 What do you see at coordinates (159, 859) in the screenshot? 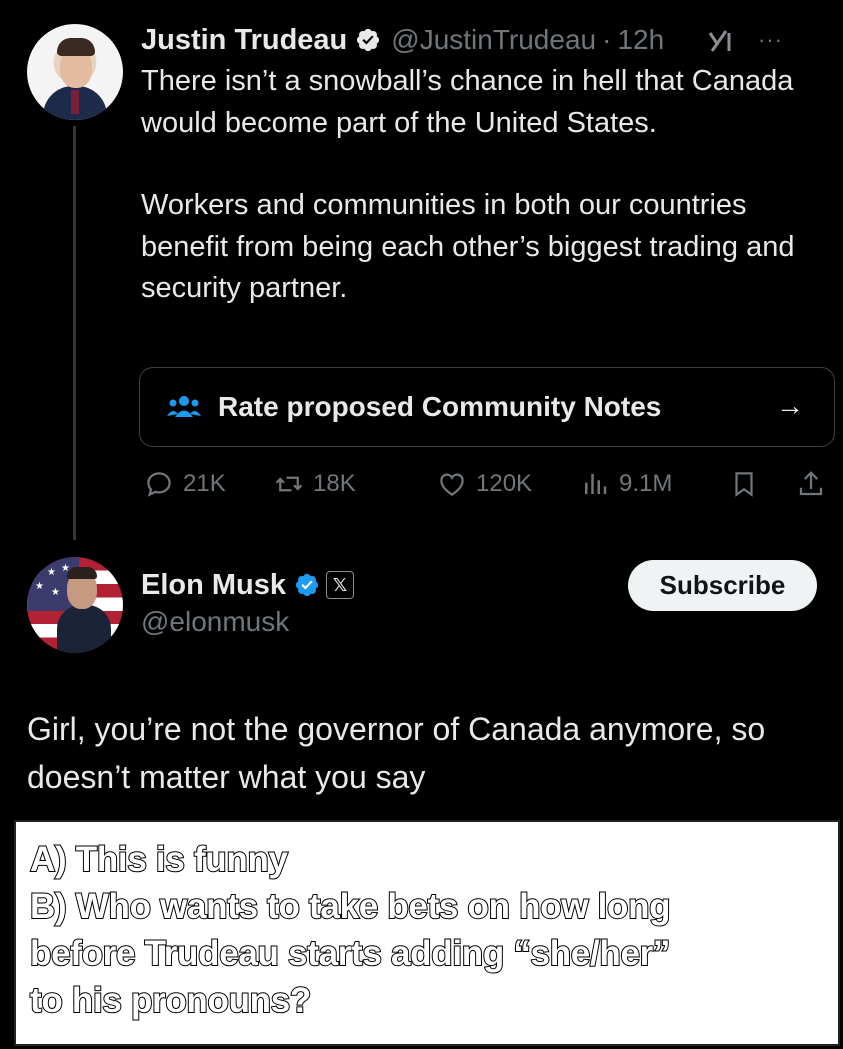
I see `caption-line: A) This is funny` at bounding box center [159, 859].